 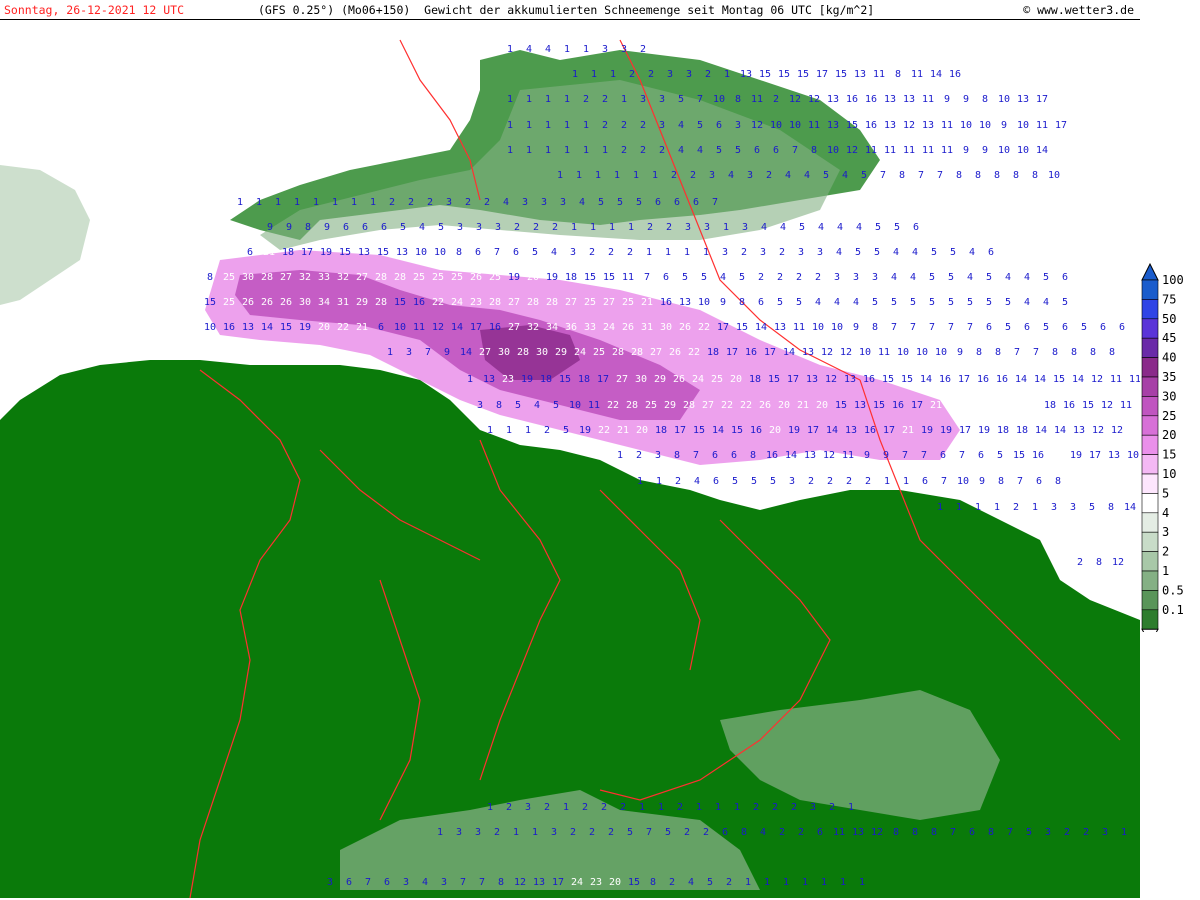 What do you see at coordinates (1150, 600) in the screenshot?
I see `legend-swatch` at bounding box center [1150, 600].